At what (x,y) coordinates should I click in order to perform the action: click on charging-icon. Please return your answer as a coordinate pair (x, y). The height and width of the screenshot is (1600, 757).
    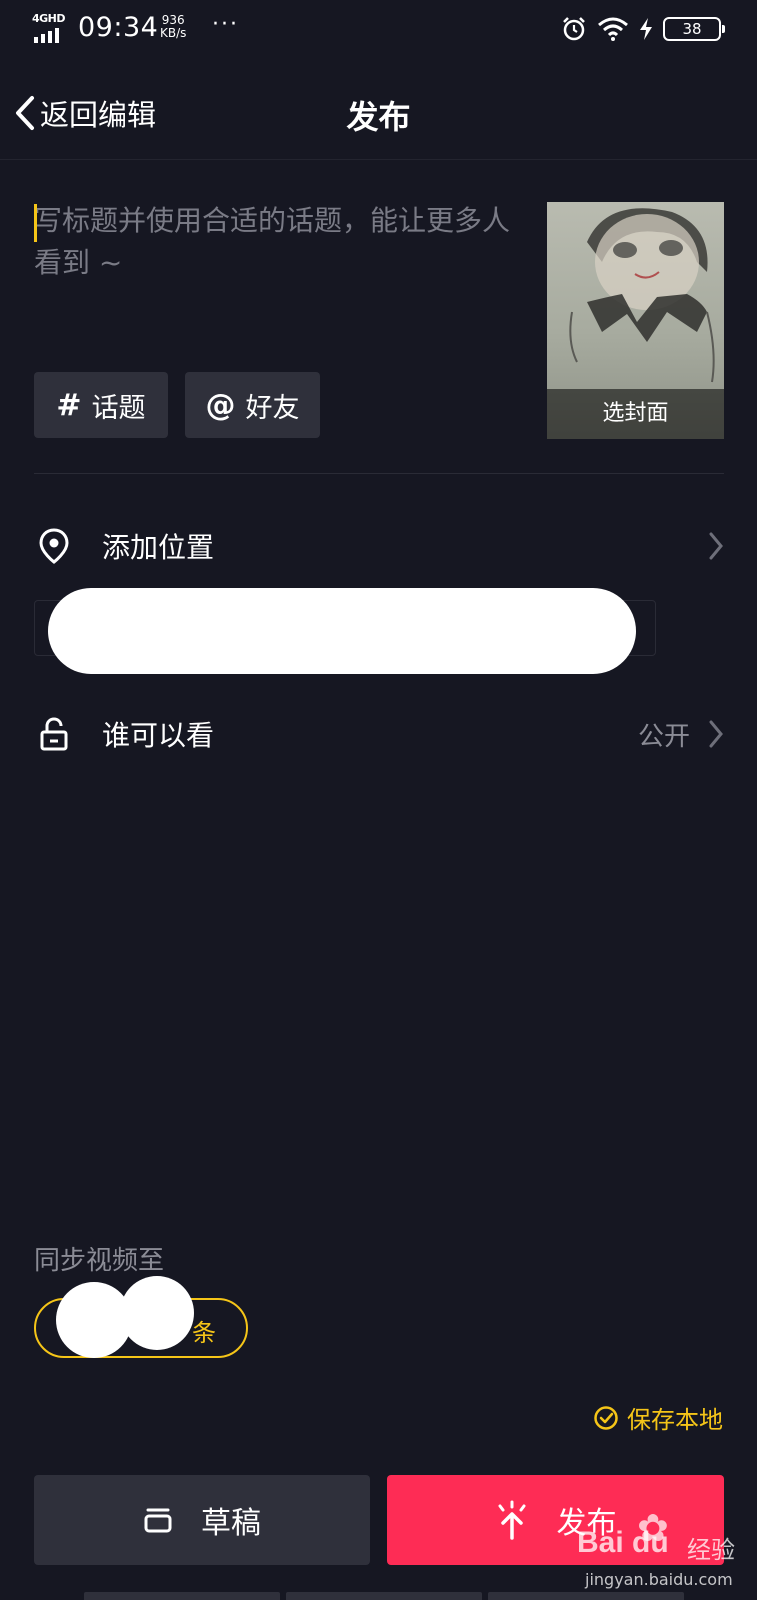
    Looking at the image, I should click on (646, 29).